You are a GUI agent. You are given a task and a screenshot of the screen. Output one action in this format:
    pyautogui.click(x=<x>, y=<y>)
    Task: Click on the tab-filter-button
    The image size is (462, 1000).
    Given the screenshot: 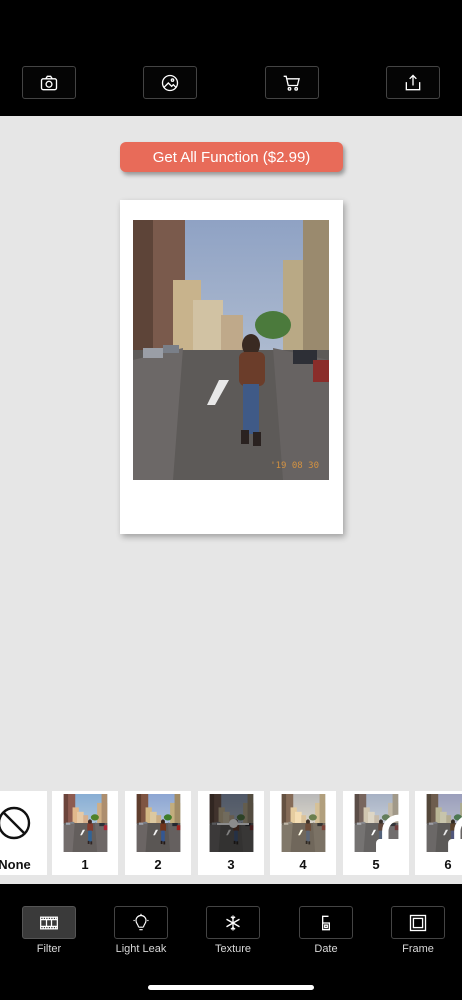 What is the action you would take?
    pyautogui.click(x=49, y=922)
    